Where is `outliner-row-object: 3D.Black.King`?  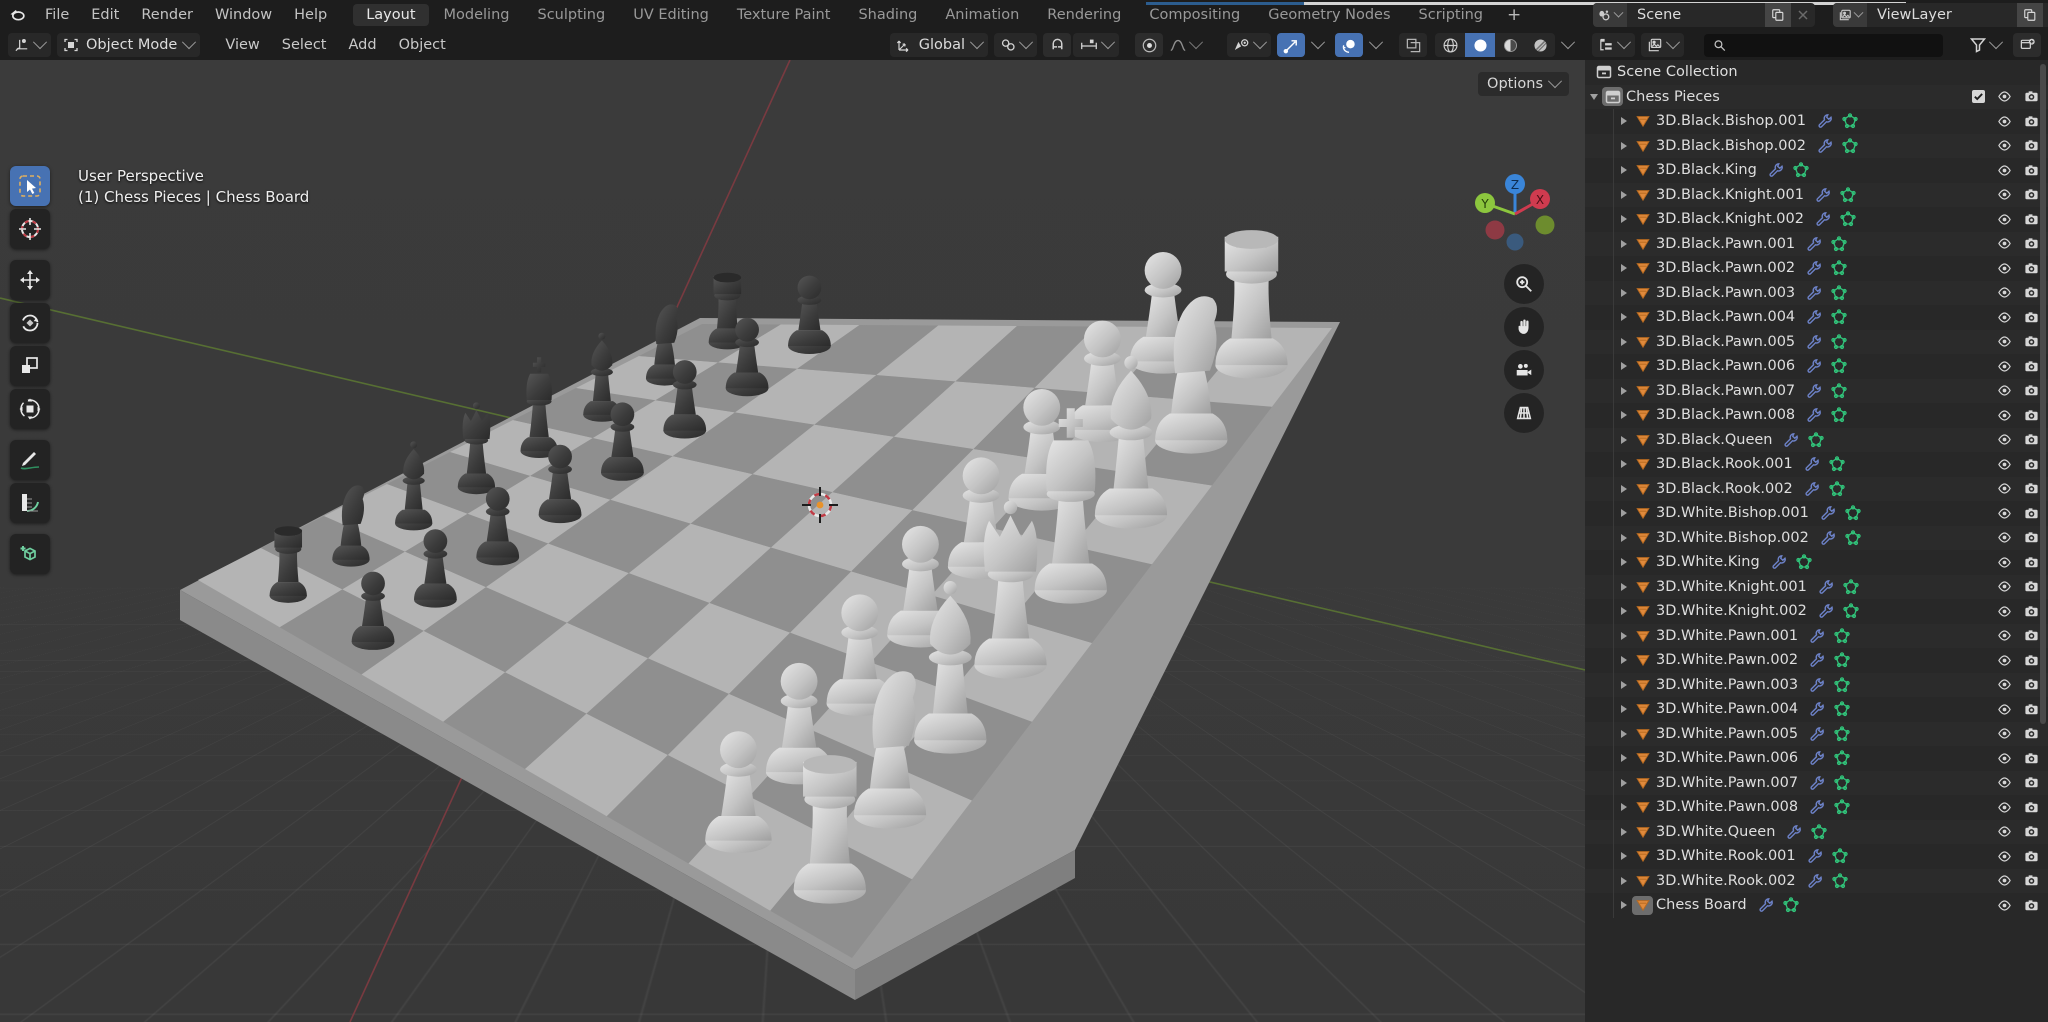
outliner-row-object: 3D.Black.King is located at coordinates (1816, 170).